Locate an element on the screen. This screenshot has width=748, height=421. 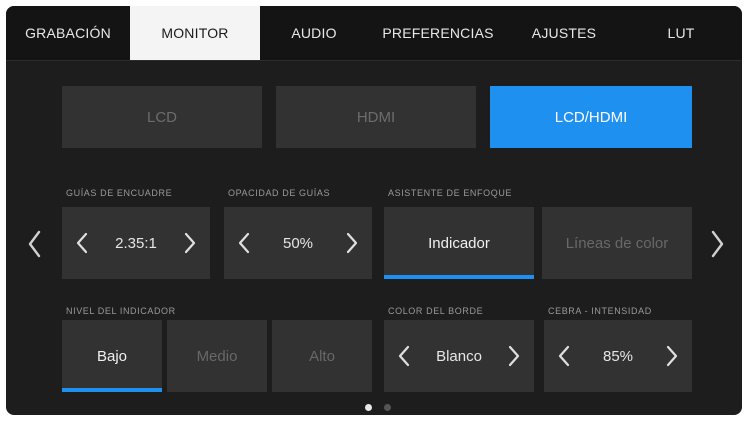
indicator-level-high-label: Alto is located at coordinates (322, 356).